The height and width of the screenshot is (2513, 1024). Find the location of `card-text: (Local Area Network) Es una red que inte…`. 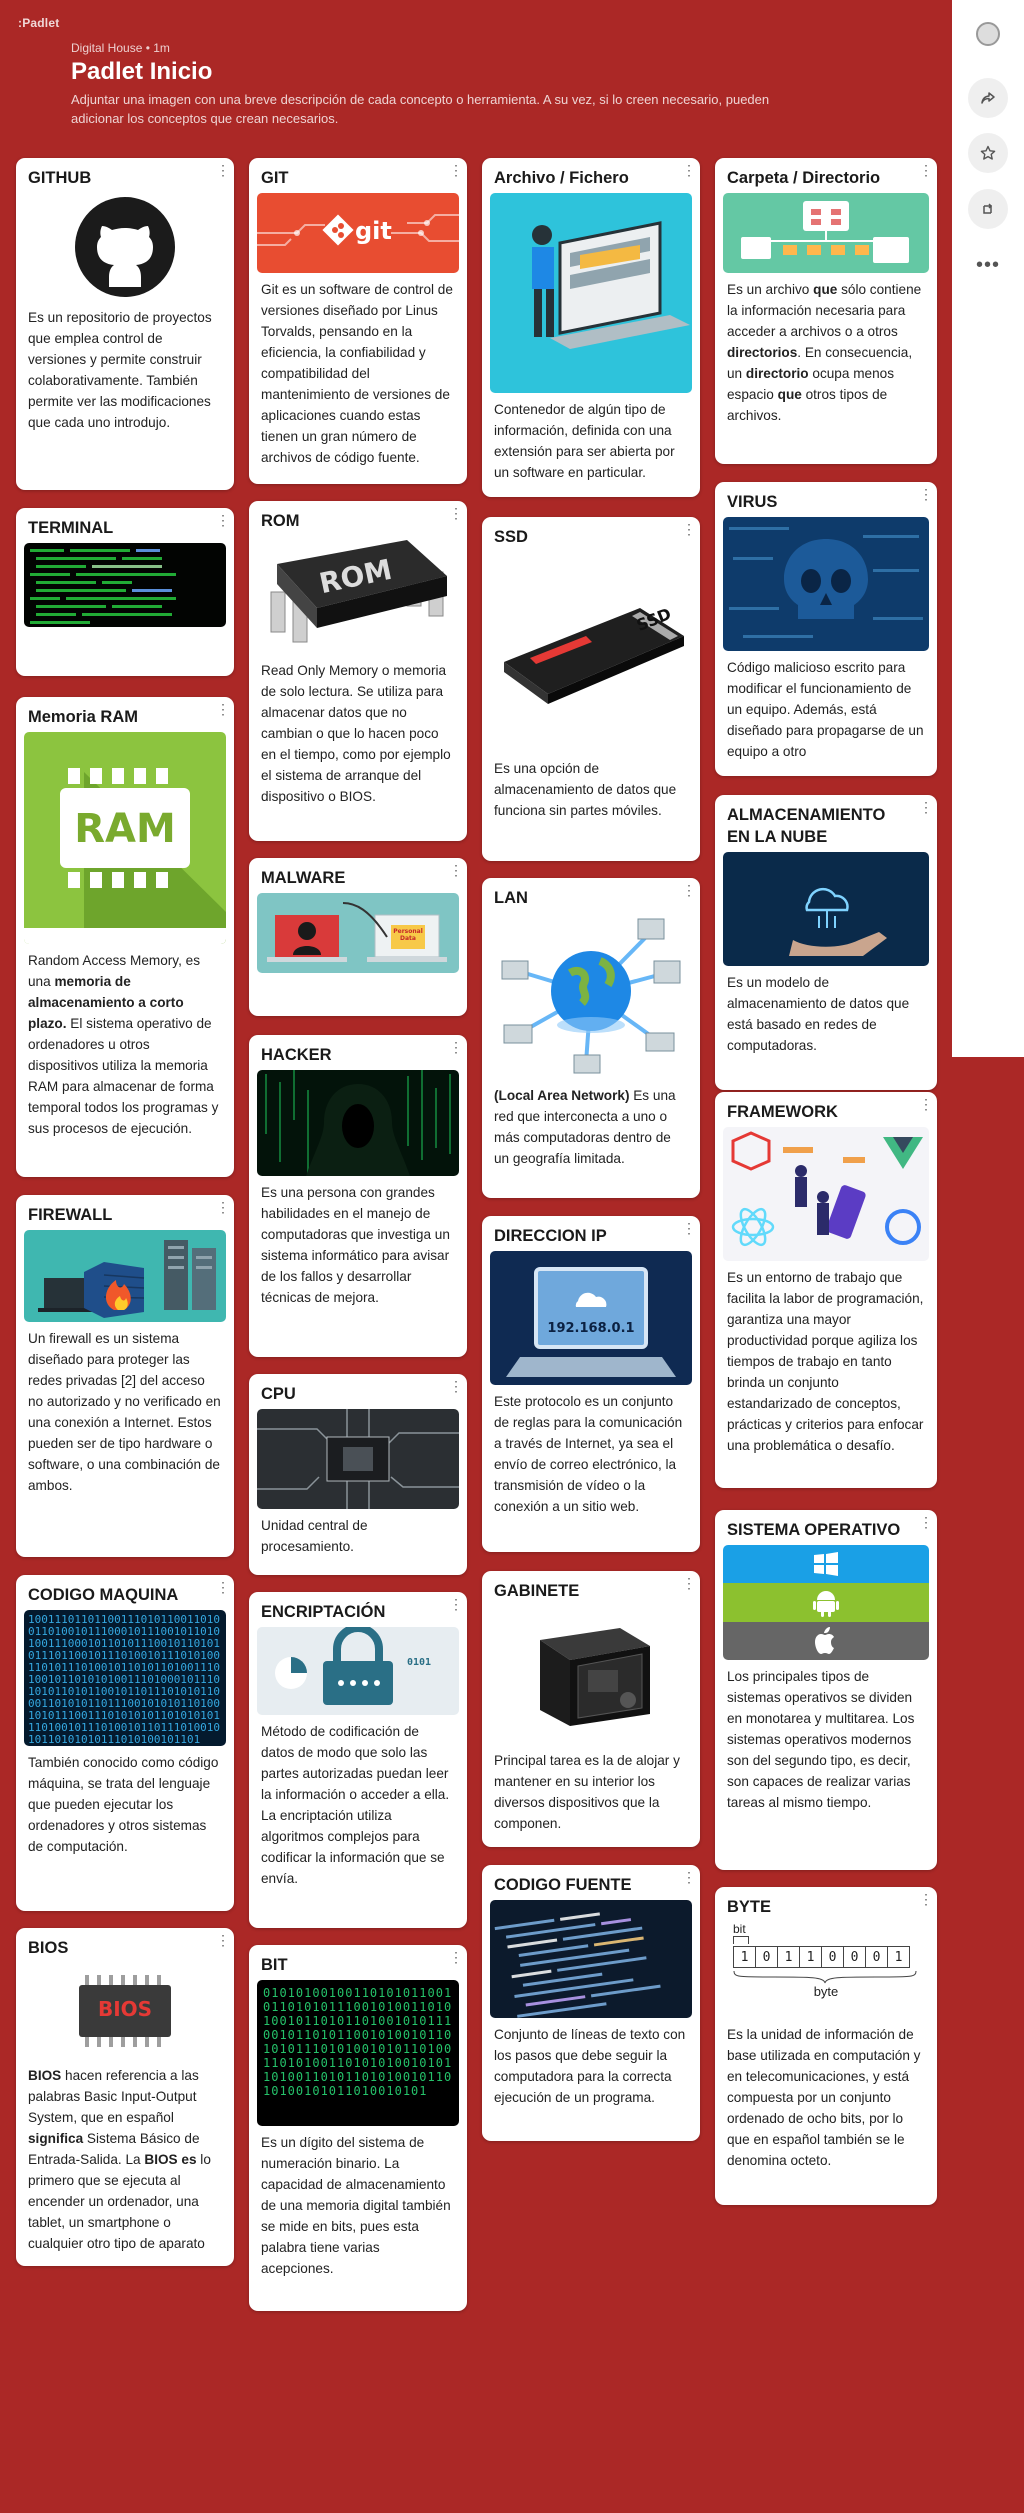

card-text: (Local Area Network) Es una red que inte… is located at coordinates (585, 1127).